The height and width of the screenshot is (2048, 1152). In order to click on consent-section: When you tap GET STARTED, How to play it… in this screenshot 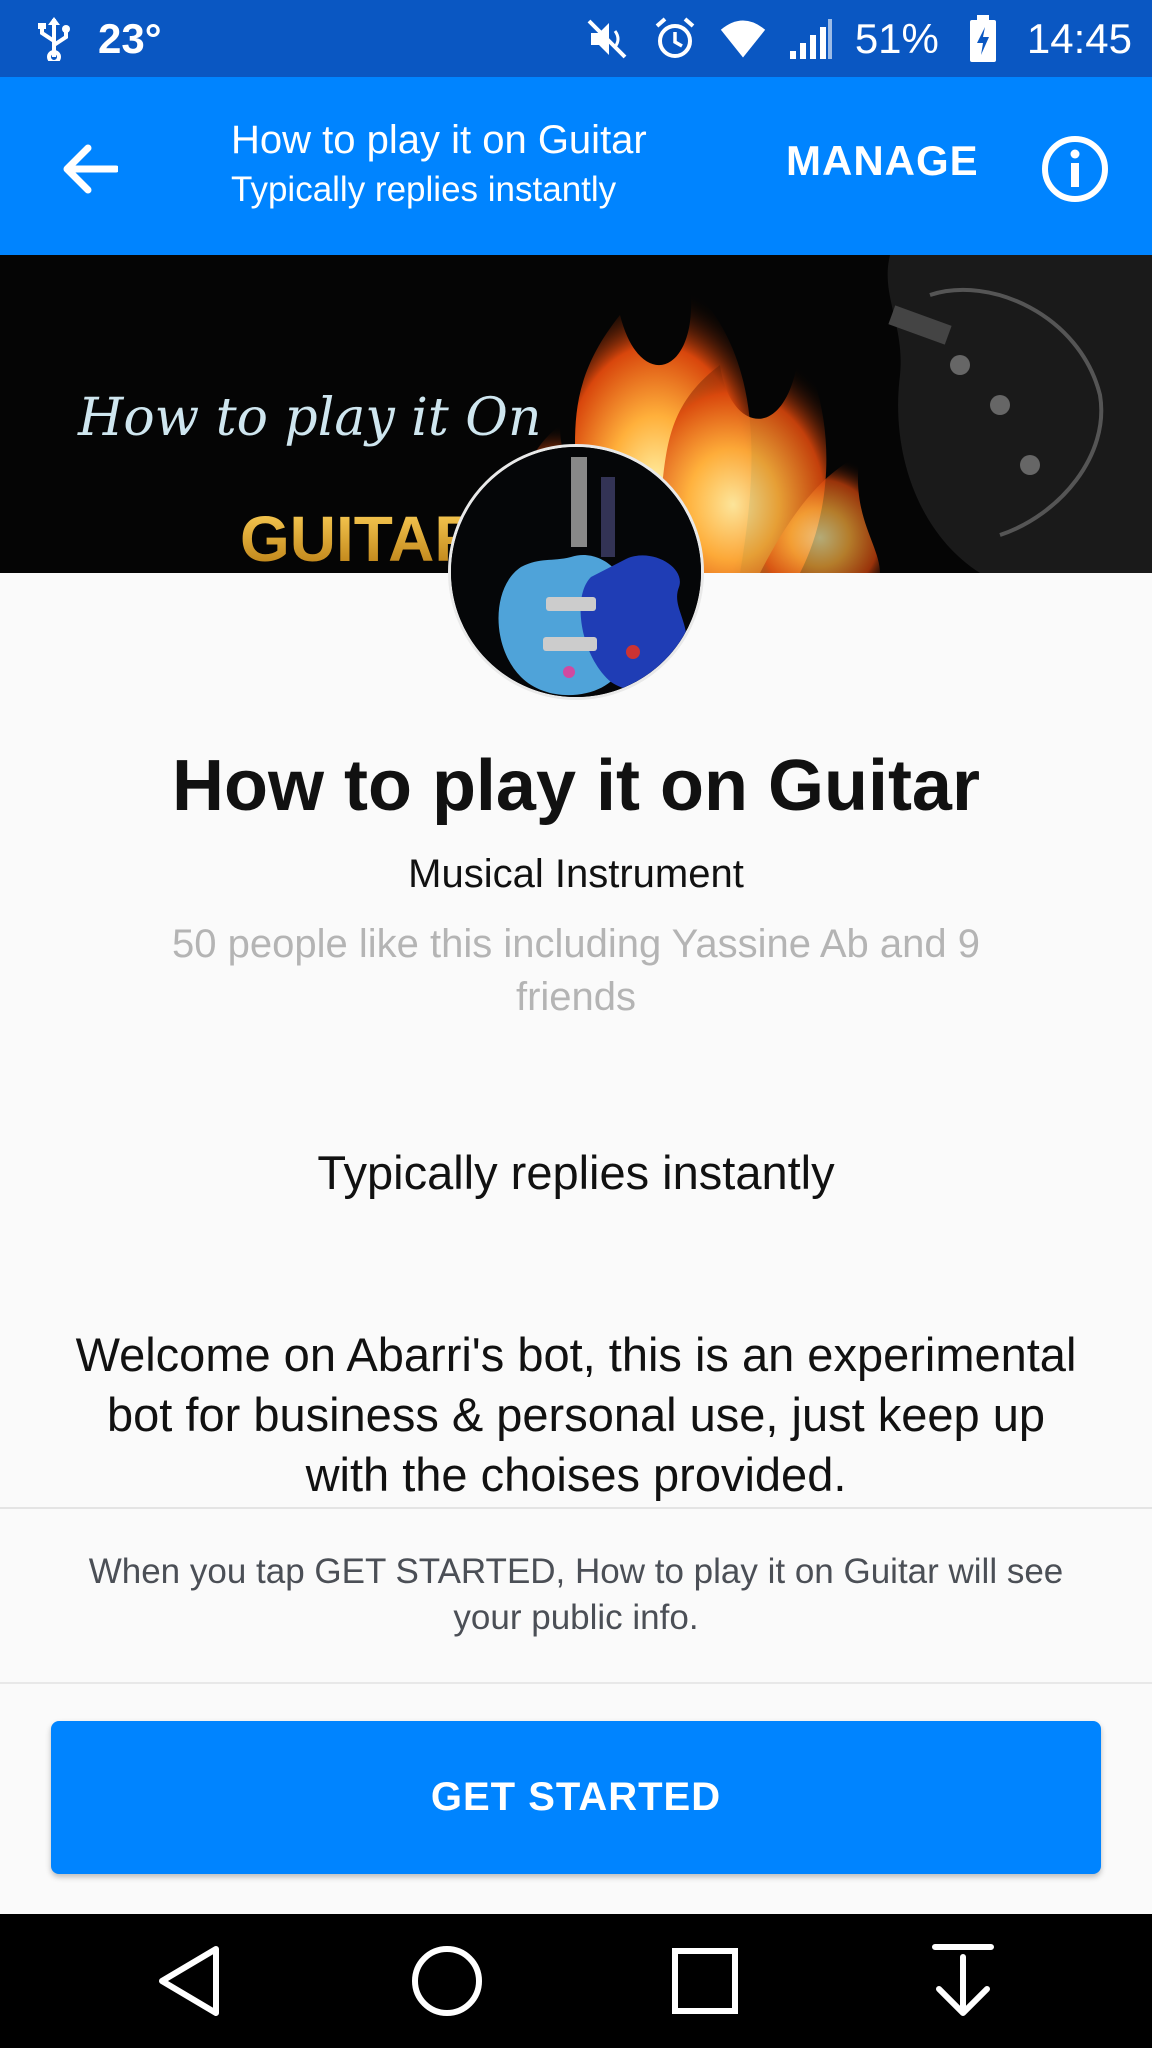, I will do `click(576, 1595)`.